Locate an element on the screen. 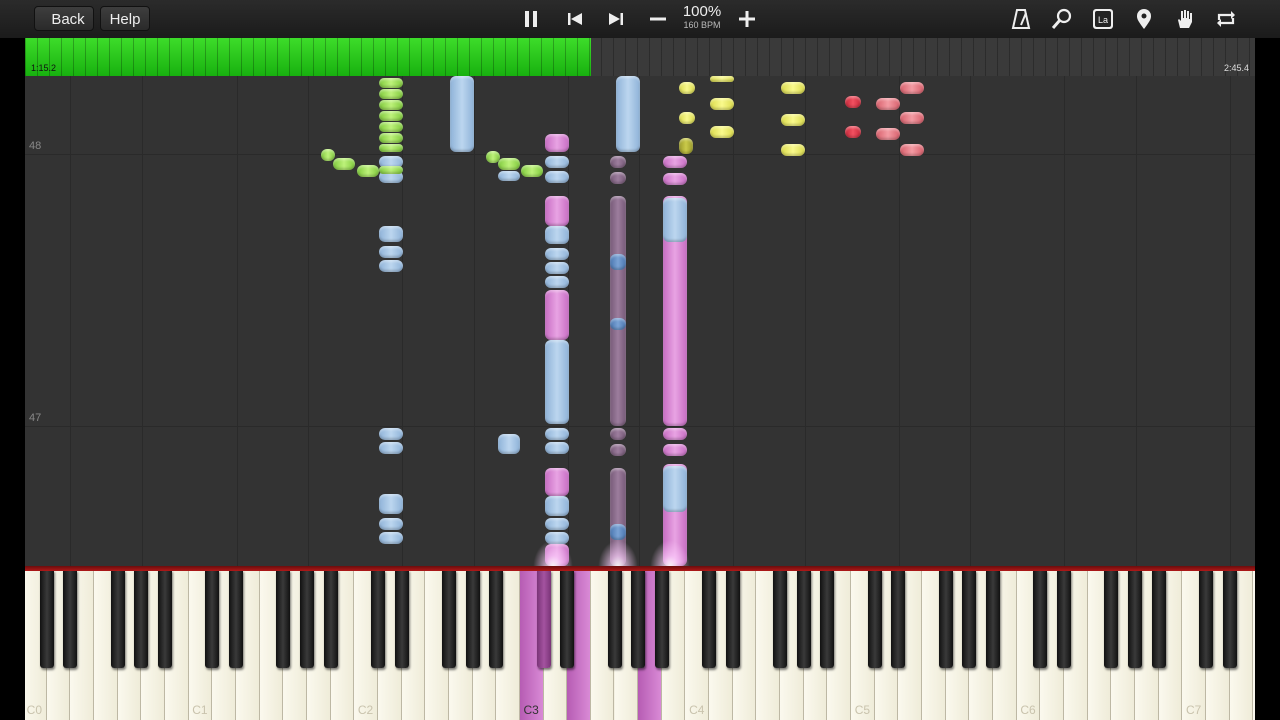  location-pin-icon is located at coordinates (1144, 19).